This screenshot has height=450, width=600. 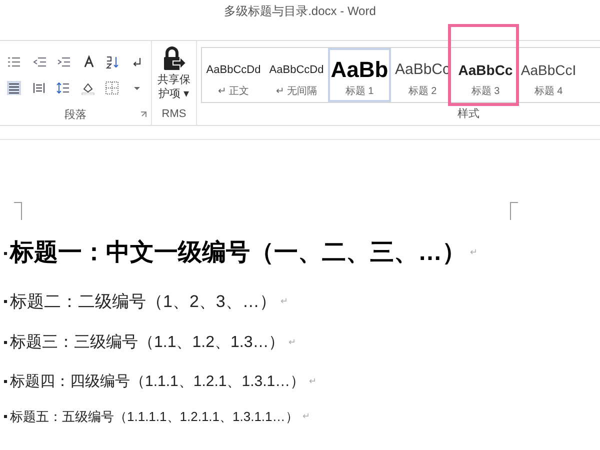 What do you see at coordinates (469, 114) in the screenshot?
I see `group-label: 样式` at bounding box center [469, 114].